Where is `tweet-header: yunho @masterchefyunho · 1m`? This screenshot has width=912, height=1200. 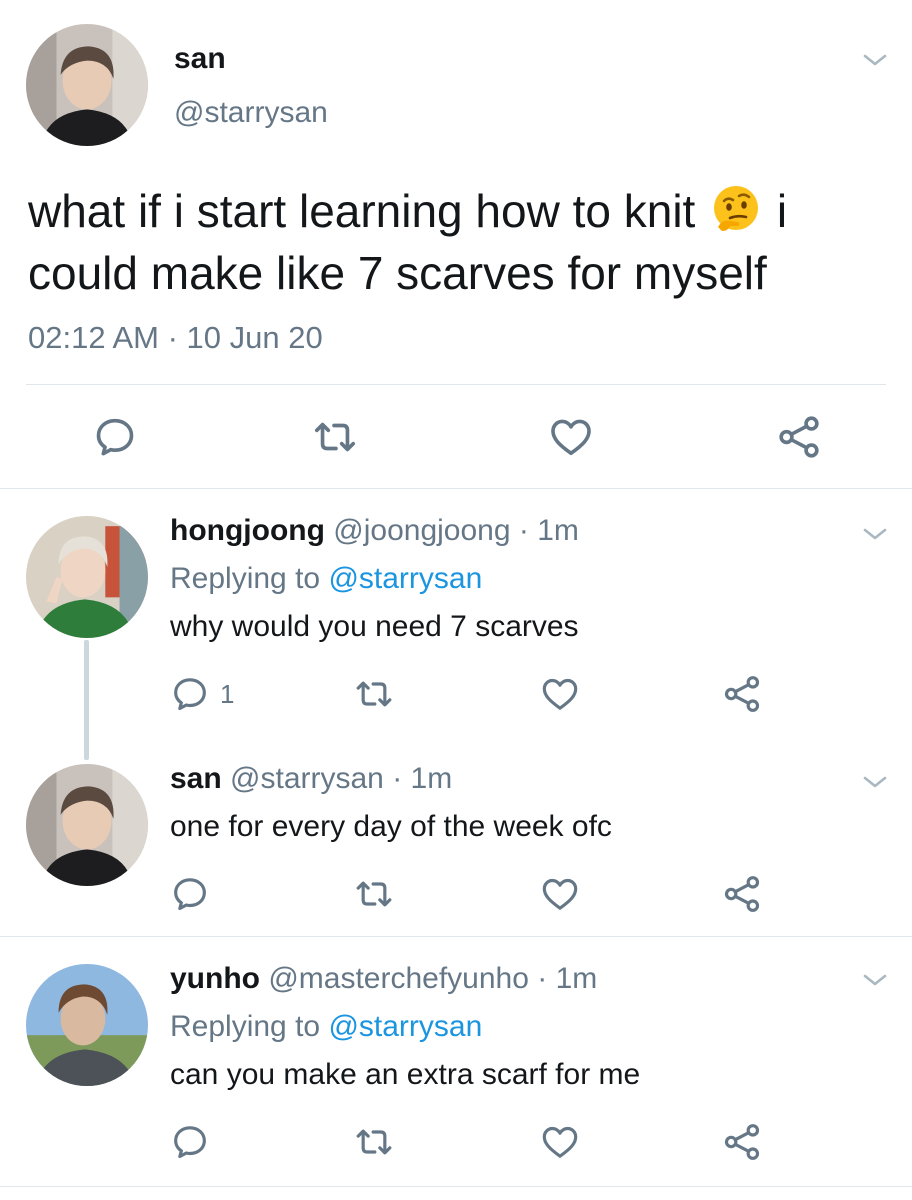
tweet-header: yunho @masterchefyunho · 1m is located at coordinates (383, 979).